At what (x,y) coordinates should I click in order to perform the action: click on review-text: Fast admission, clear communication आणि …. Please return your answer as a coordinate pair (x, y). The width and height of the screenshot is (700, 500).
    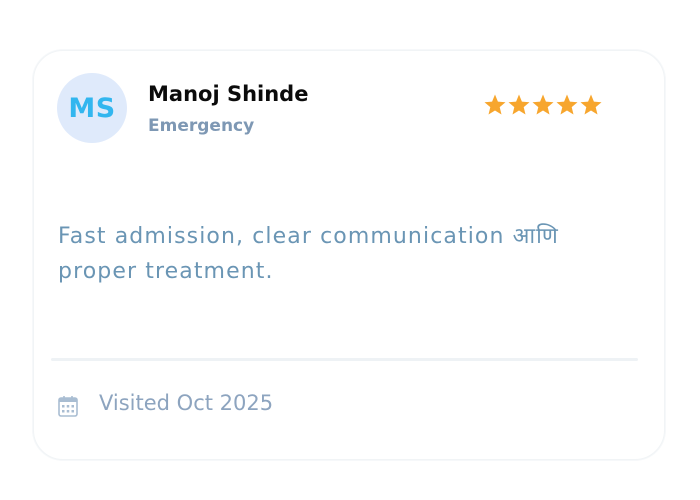
    Looking at the image, I should click on (308, 254).